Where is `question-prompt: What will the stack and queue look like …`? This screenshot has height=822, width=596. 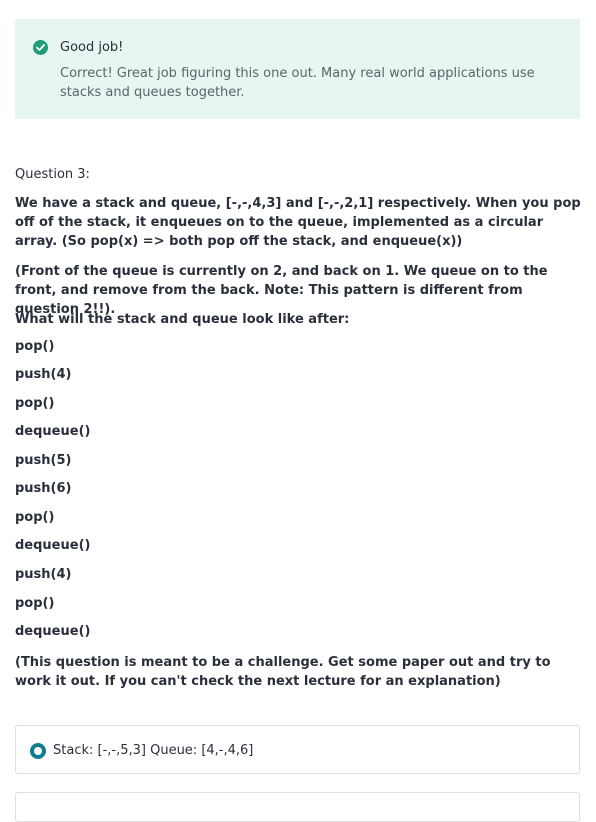 question-prompt: What will the stack and queue look like … is located at coordinates (182, 319).